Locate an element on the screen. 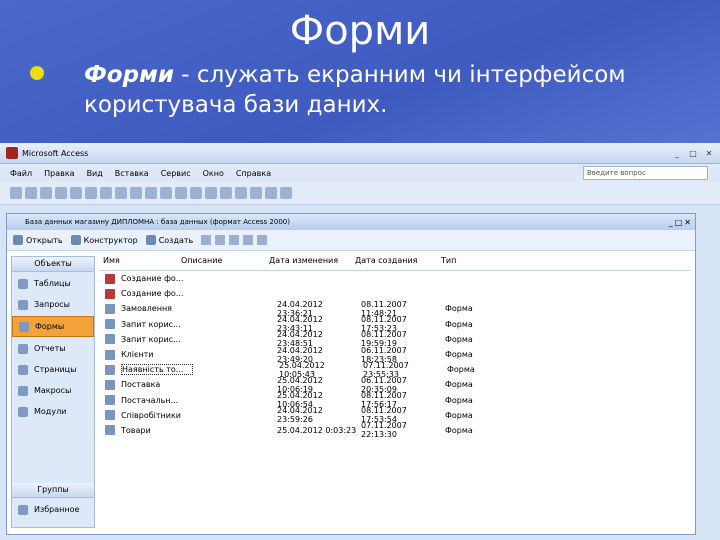  menu-view: Вид is located at coordinates (95, 173).